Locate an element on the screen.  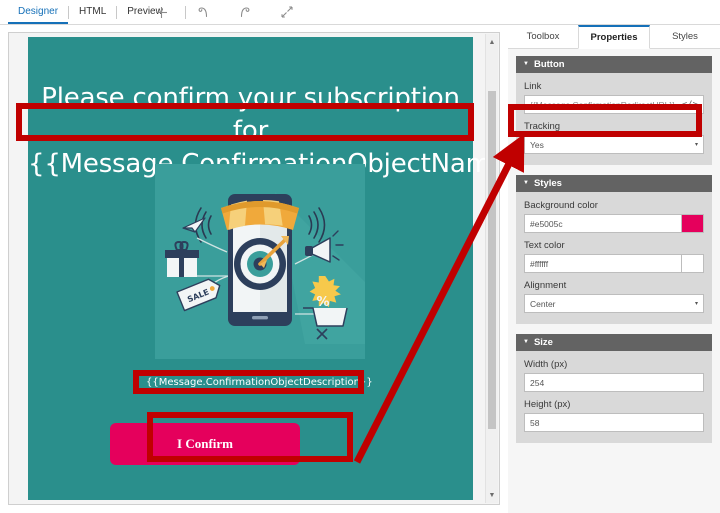
canvas-scrollbar: ▲ ▼ is located at coordinates (491, 268).